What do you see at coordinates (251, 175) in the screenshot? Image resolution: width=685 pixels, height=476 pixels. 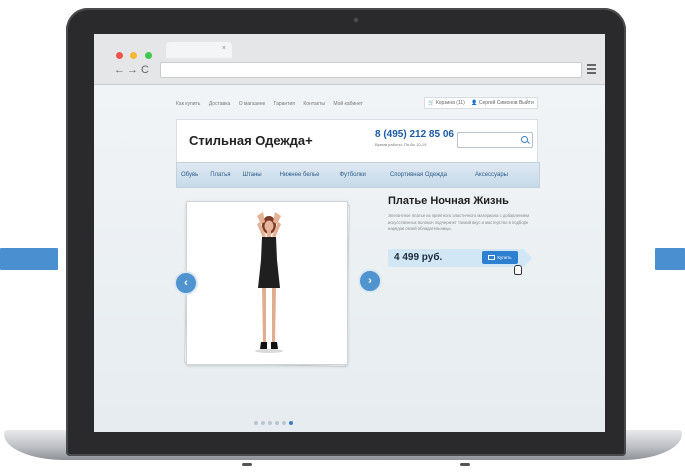 I see `category-item: Штаны` at bounding box center [251, 175].